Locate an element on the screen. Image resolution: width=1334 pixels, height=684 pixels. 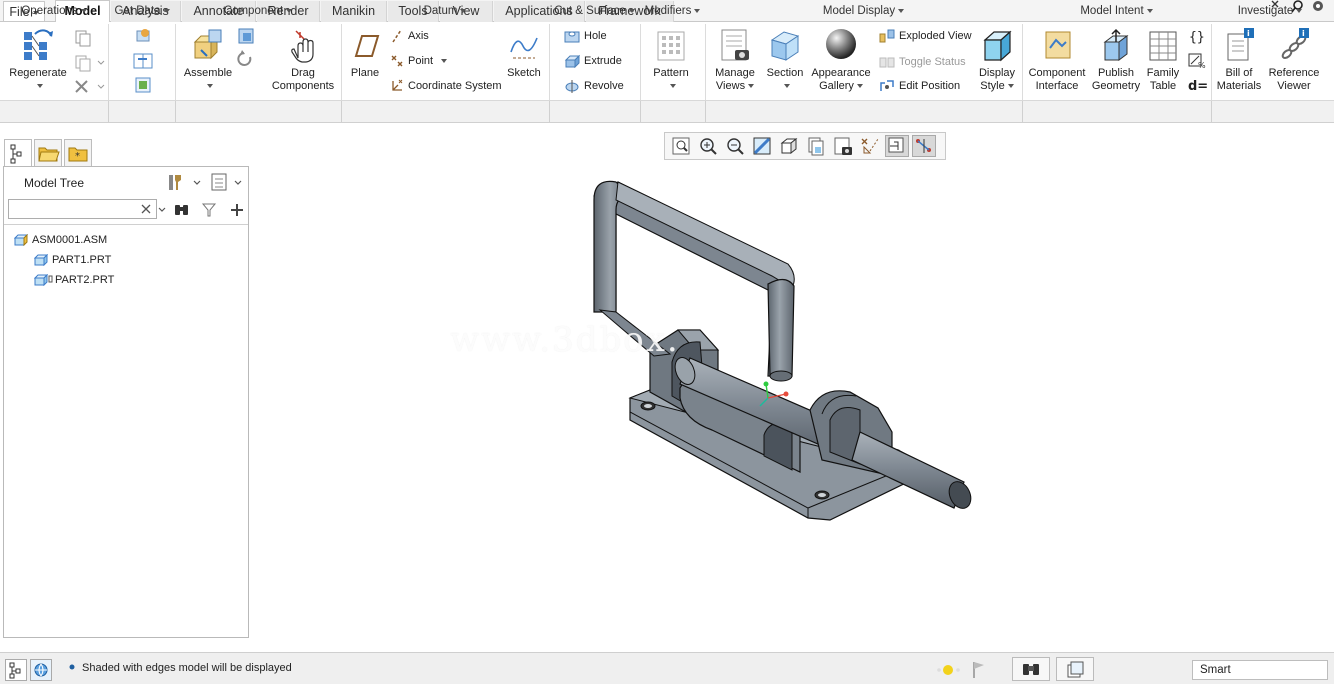
sketch-label: Sketch is located at coordinates (524, 73).